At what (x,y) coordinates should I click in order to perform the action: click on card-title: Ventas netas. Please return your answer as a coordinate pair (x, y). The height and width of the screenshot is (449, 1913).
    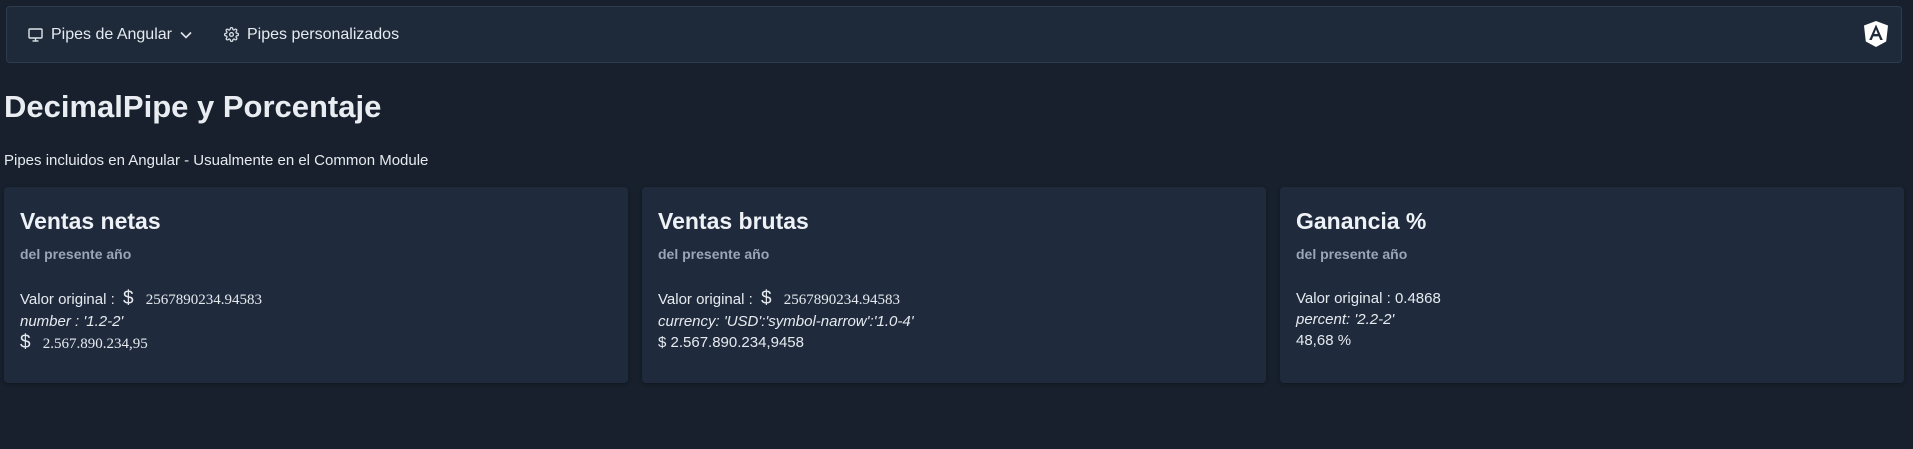
    Looking at the image, I should click on (90, 221).